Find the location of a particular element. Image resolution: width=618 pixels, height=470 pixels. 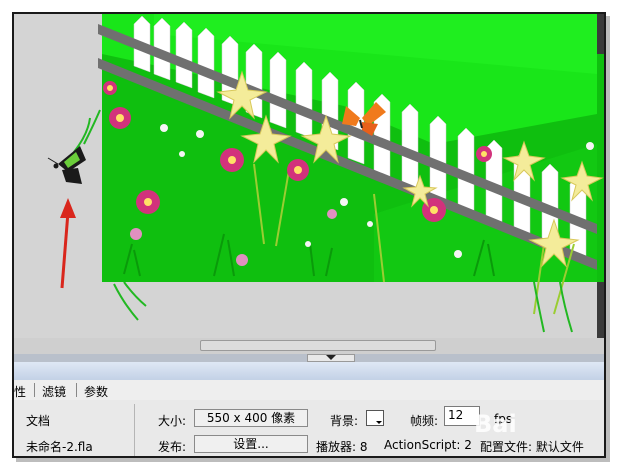

stage-horizontal-scrollbar is located at coordinates (309, 346).